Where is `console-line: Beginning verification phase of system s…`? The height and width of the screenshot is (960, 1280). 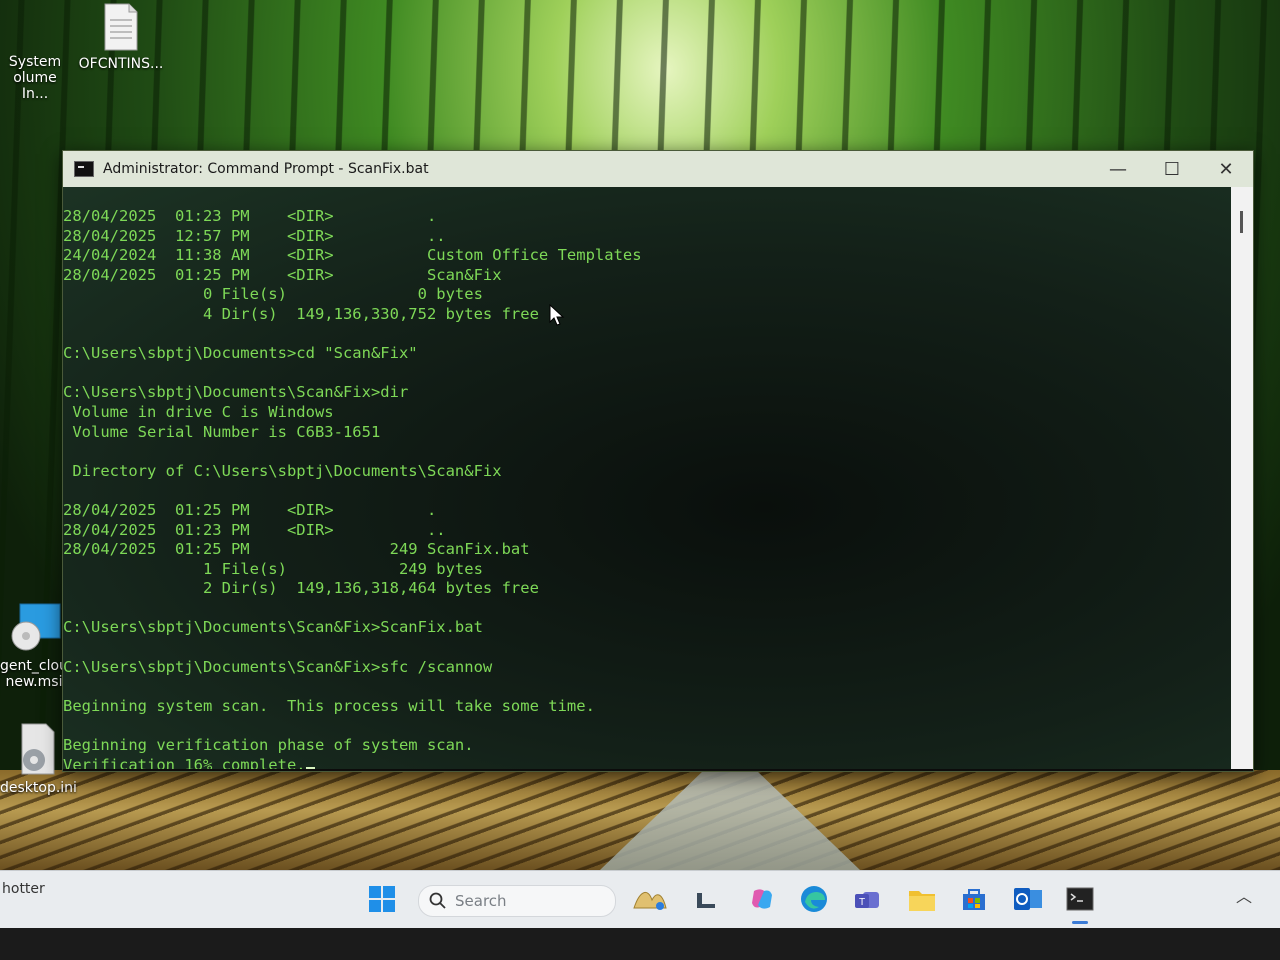
console-line: Beginning verification phase of system s… is located at coordinates (268, 745).